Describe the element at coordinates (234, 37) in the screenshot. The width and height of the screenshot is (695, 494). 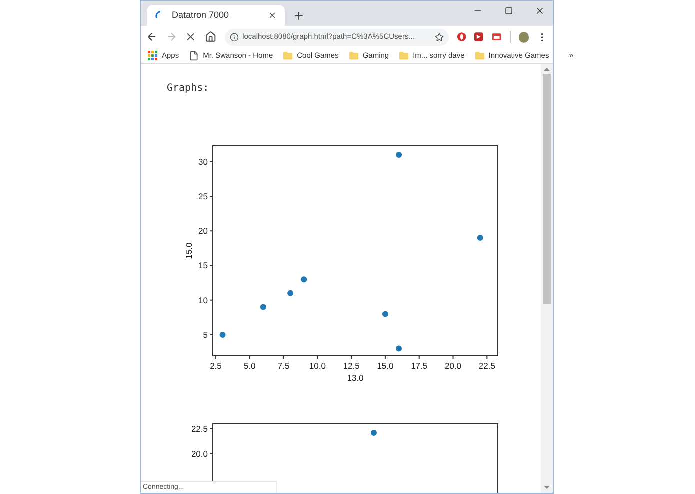
I see `info-icon` at that location.